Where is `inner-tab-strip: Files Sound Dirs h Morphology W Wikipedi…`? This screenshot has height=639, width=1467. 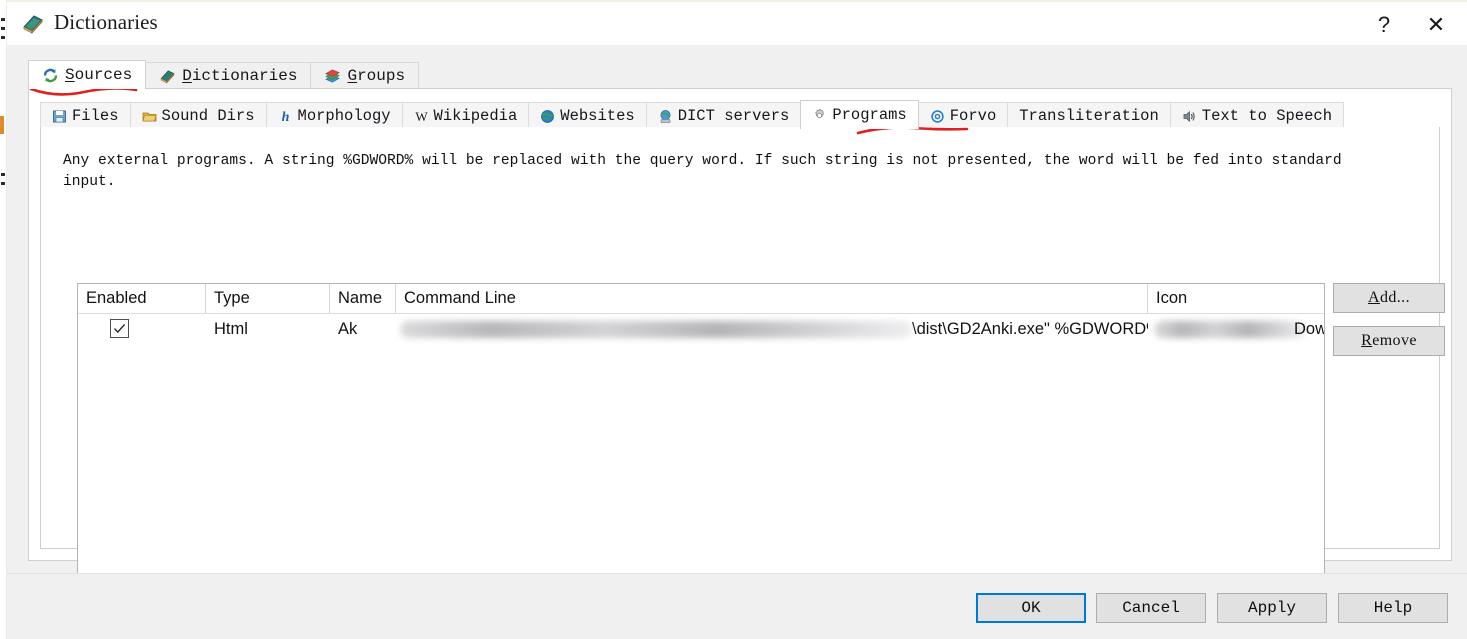 inner-tab-strip: Files Sound Dirs h Morphology W Wikipedi… is located at coordinates (692, 114).